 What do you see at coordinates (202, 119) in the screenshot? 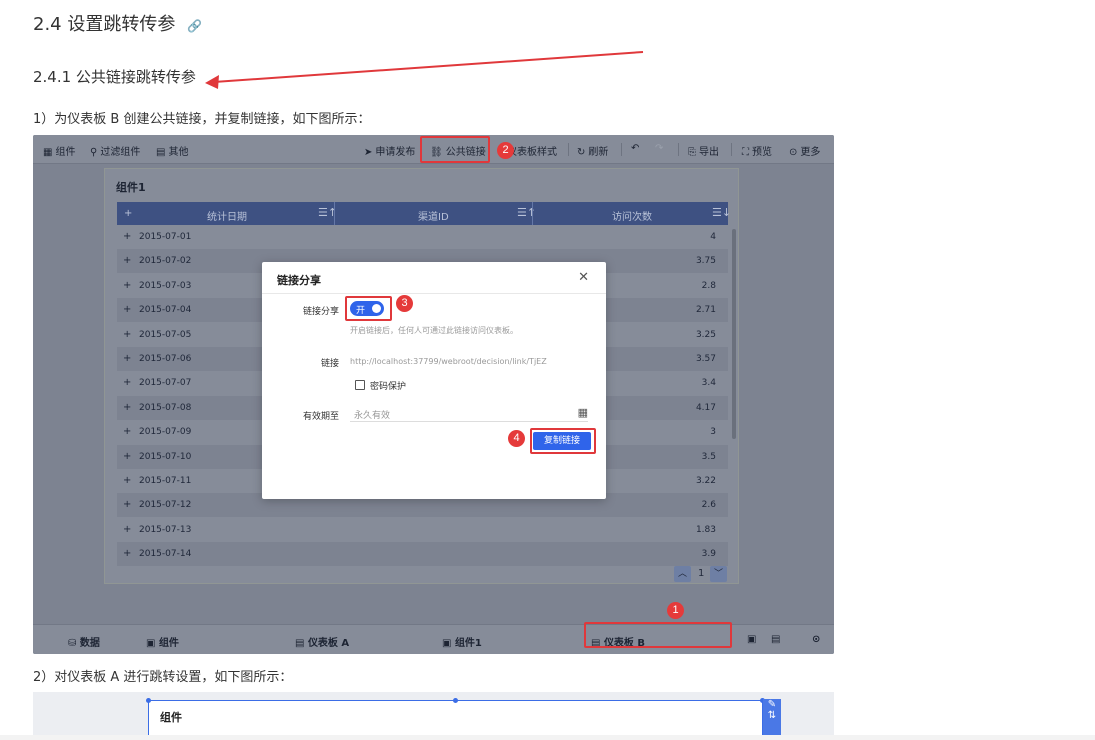
I see `step1-text: 1）为仪表板 B 创建公共链接，并复制链接，如下图所示：` at bounding box center [202, 119].